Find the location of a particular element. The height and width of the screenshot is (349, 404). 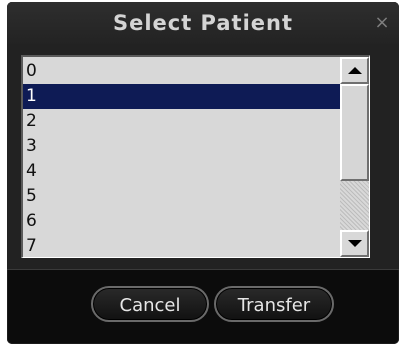

patient-list-item: 4 is located at coordinates (195, 171).